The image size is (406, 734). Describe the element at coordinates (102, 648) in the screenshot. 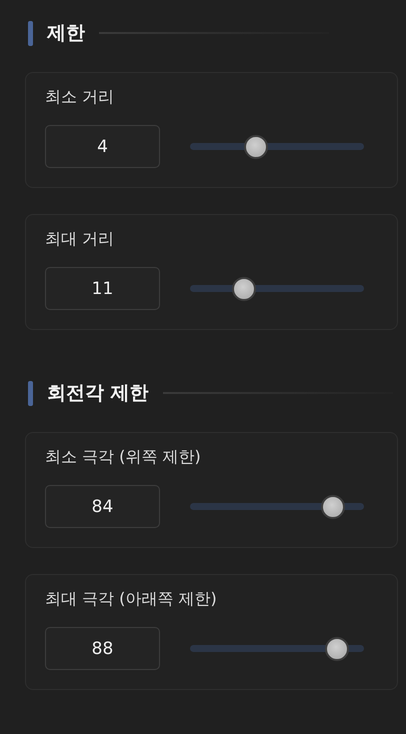

I see `number-input: 88` at that location.